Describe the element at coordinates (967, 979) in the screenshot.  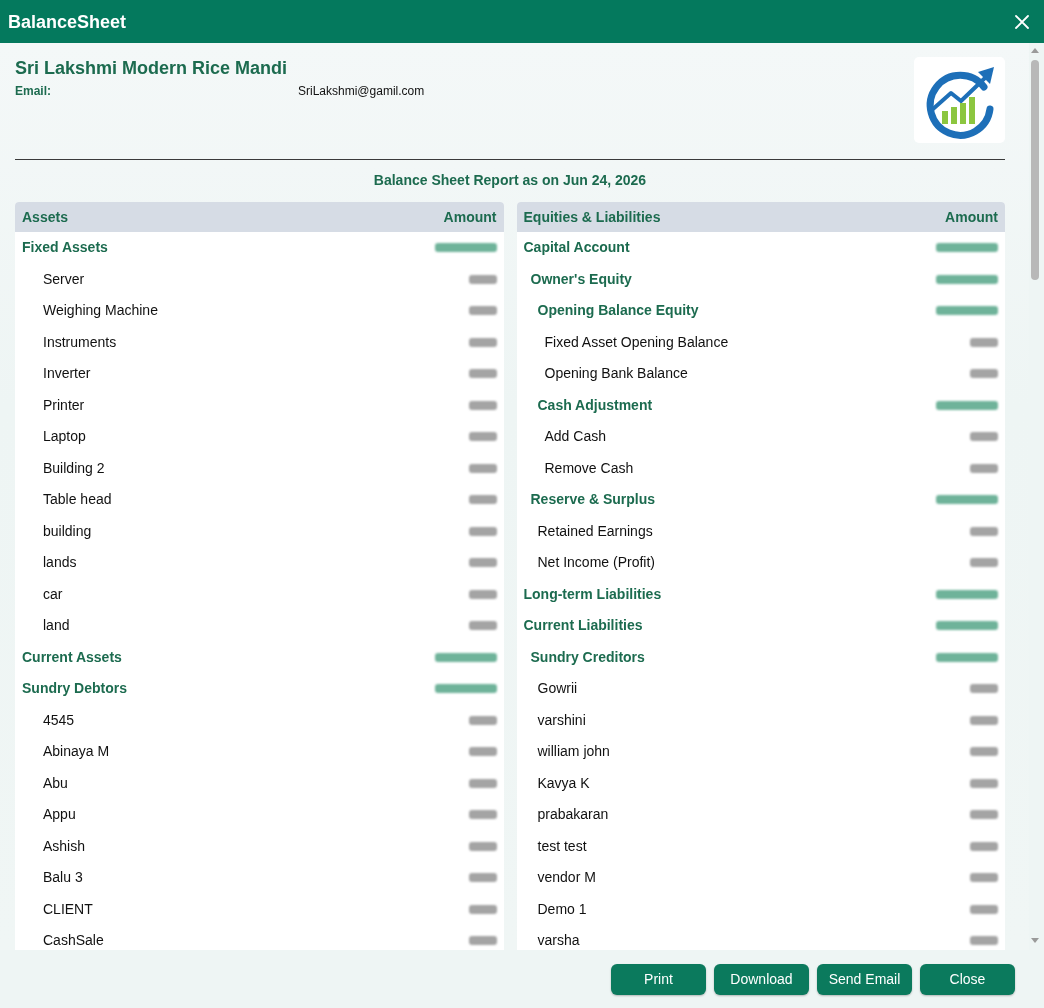
I see `close-button: Close` at that location.